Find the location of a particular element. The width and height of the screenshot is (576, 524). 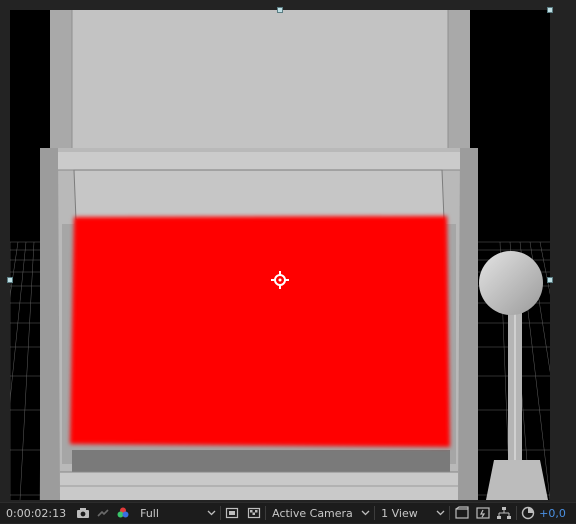

handle-top-center is located at coordinates (280, 10).